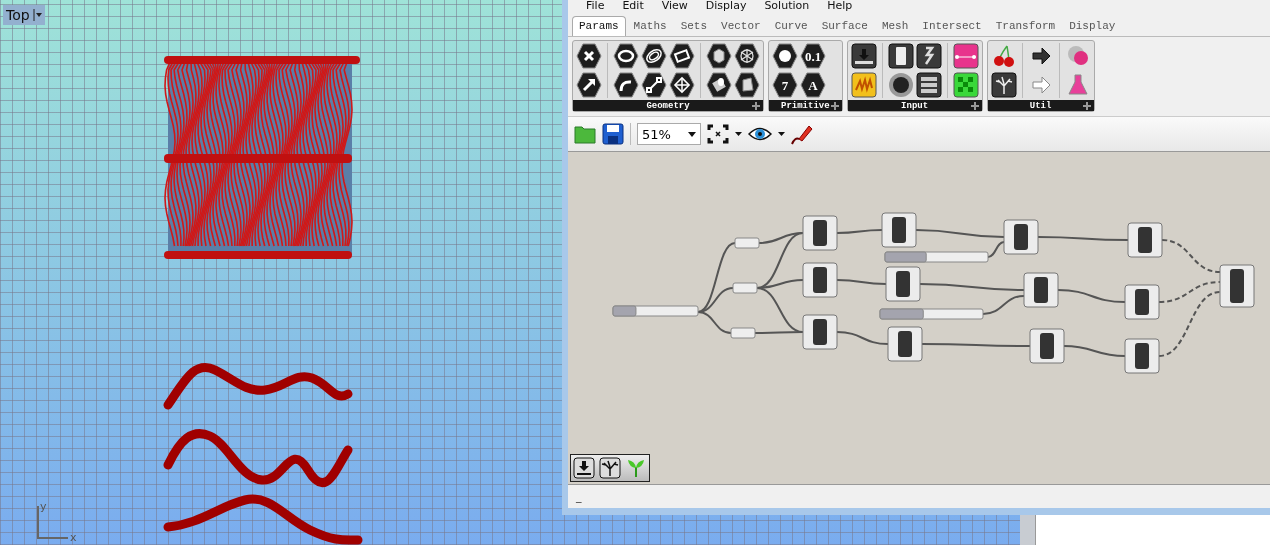 Image resolution: width=1270 pixels, height=545 pixels. I want to click on group-label: Primitive, so click(805, 105).